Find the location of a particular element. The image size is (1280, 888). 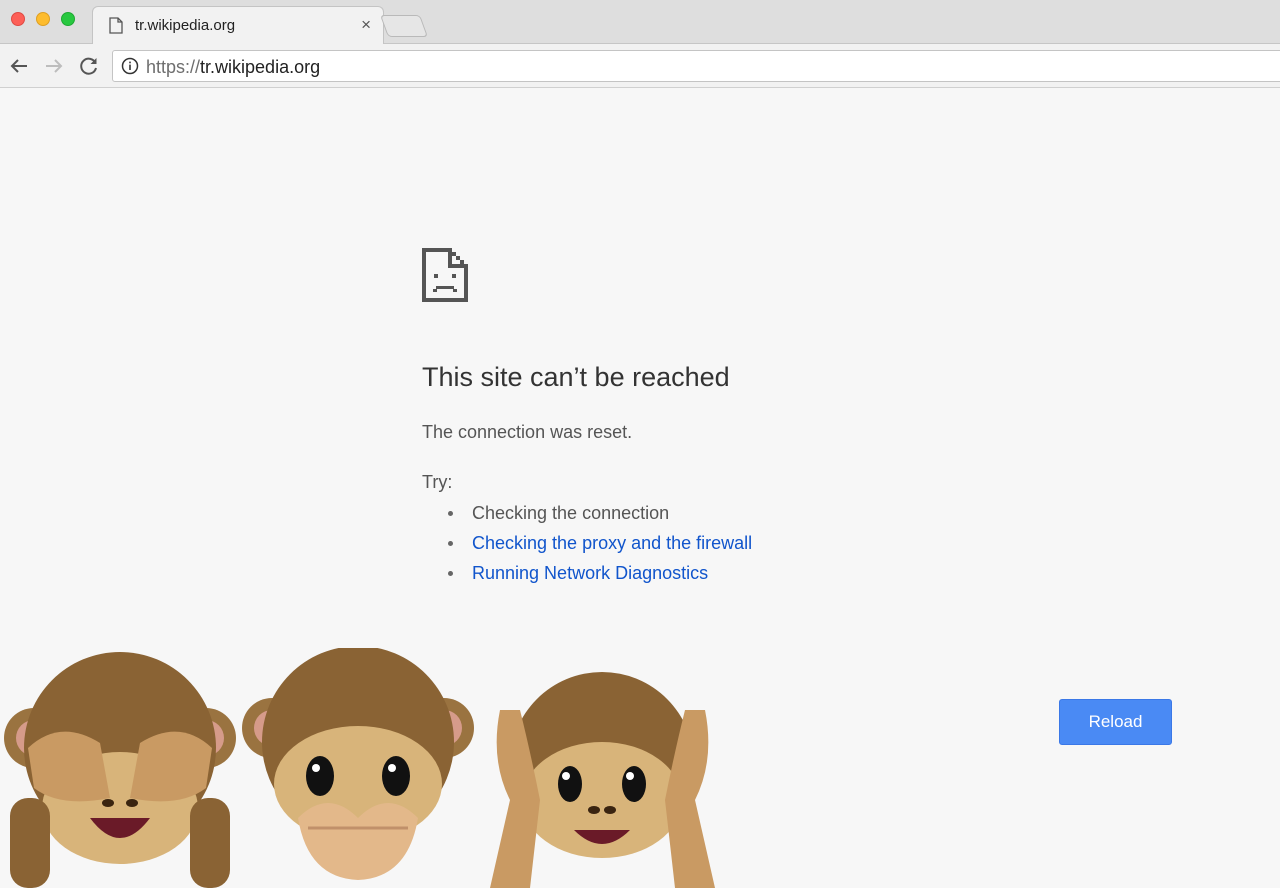

error-message: The connection was reset. is located at coordinates (527, 432).